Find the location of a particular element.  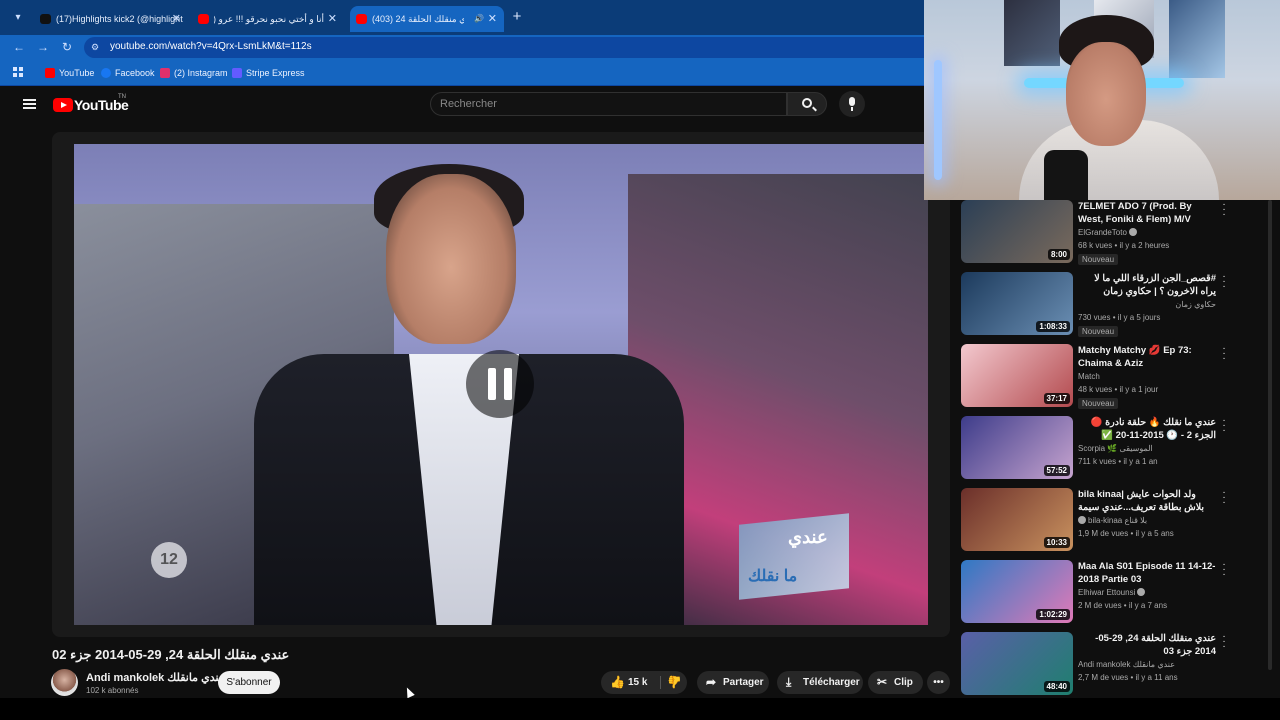

video-thumbnail: 37:17 is located at coordinates (1017, 375).